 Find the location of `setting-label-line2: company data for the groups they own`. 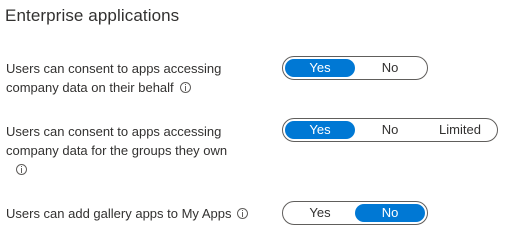

setting-label-line2: company data for the groups they own is located at coordinates (117, 150).